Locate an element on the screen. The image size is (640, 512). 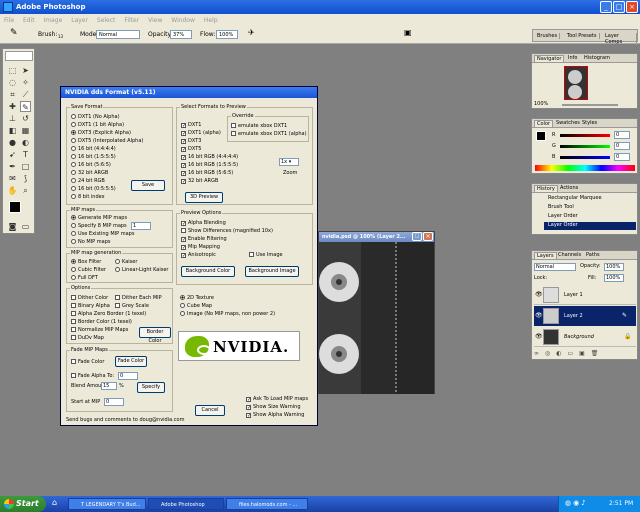
cancel-button: Cancel is located at coordinates (210, 410).